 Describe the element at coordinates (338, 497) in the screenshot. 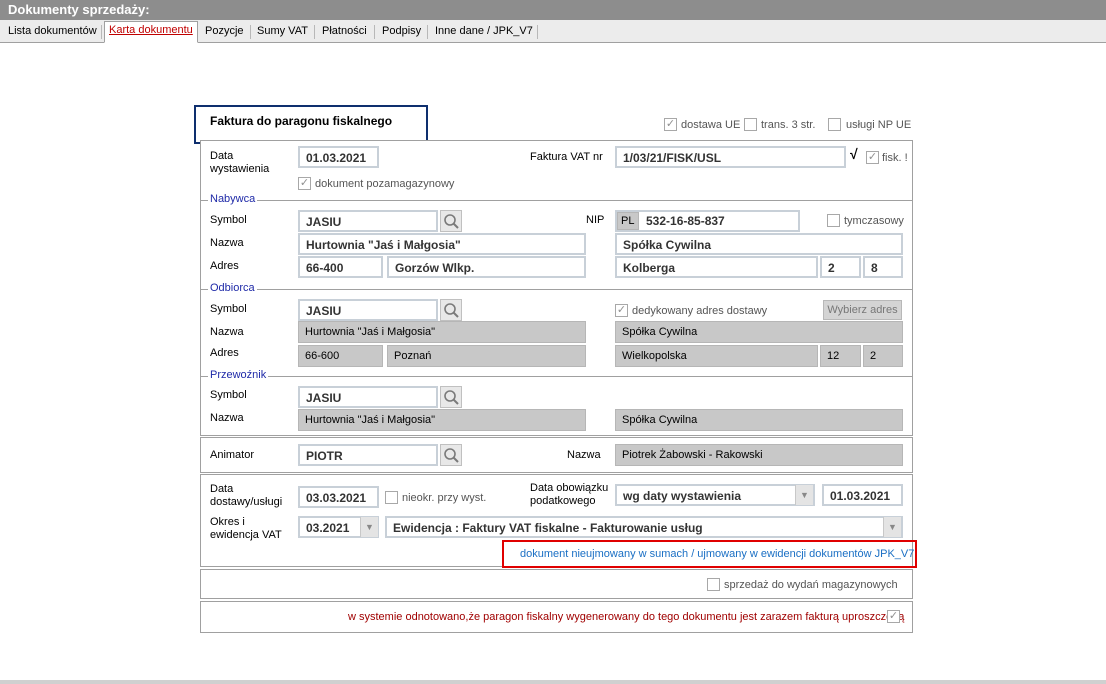

I see `delivery-date-input: 03.03.2021` at that location.